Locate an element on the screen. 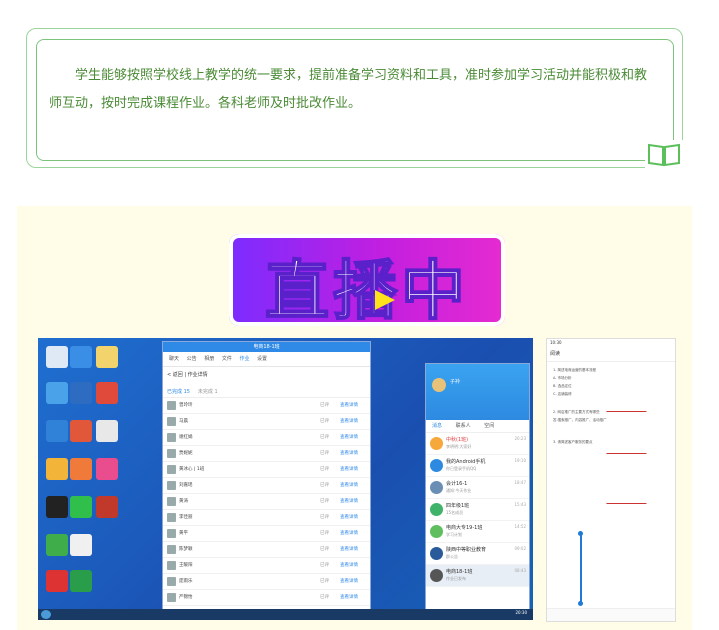 The image size is (719, 630). table-row: 庞雨乐 已评 查看详情 is located at coordinates (266, 582).